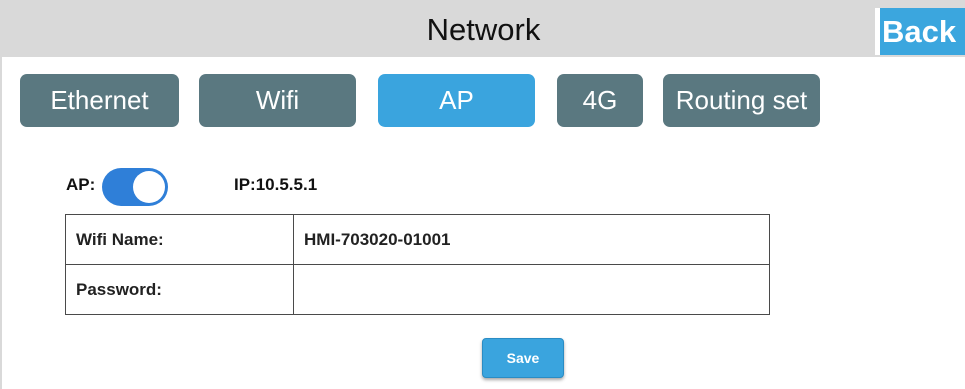 This screenshot has height=389, width=965. I want to click on tab-wifi: Wifi, so click(277, 100).